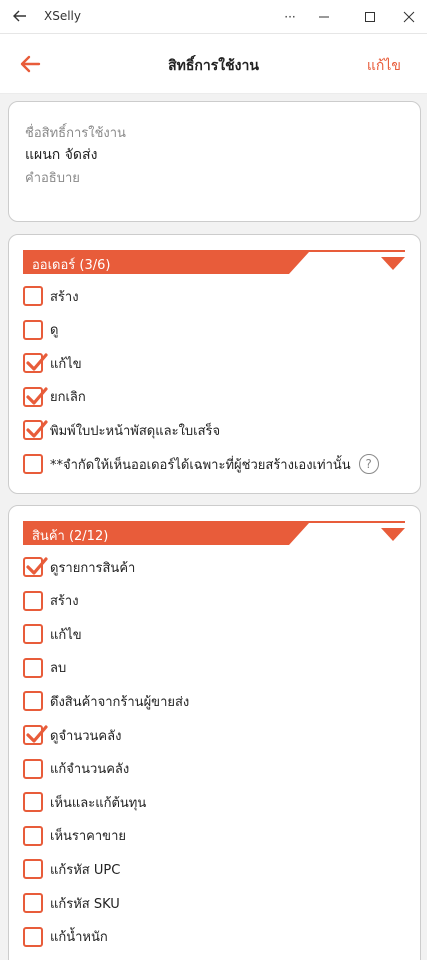  Describe the element at coordinates (88, 837) in the screenshot. I see `permission-label: เห็นราคาขาย` at that location.